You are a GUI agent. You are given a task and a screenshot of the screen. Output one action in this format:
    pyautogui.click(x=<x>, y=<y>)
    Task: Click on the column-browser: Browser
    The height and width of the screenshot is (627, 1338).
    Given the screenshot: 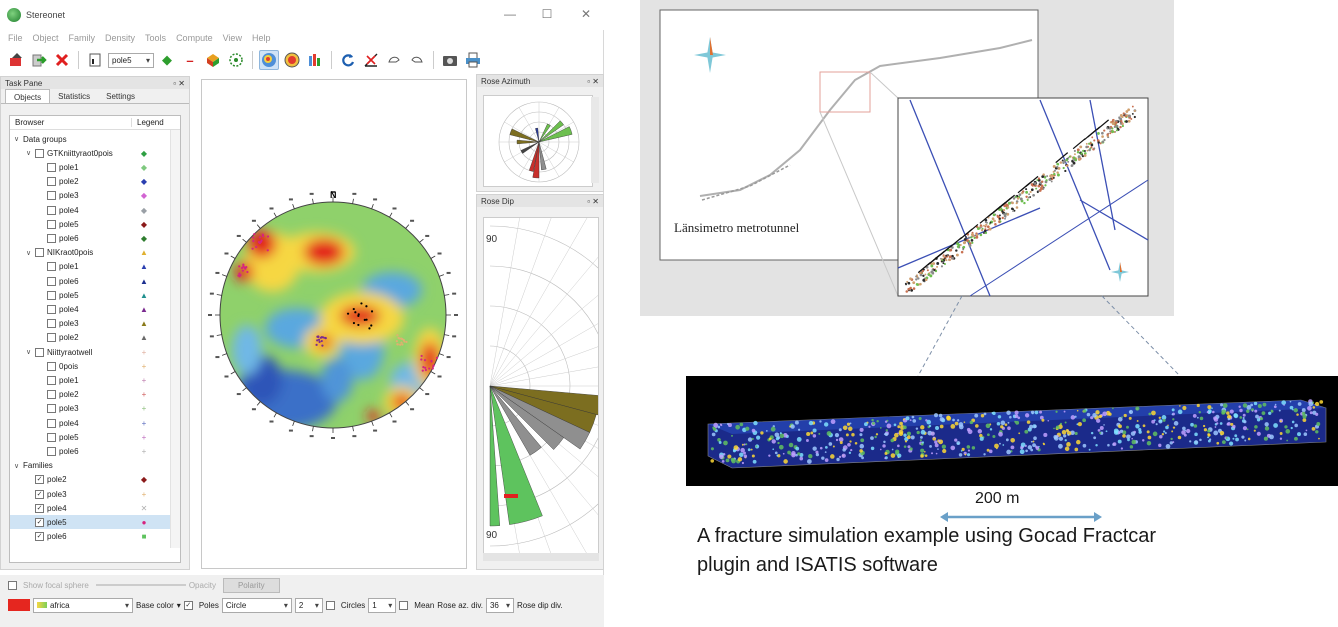 What is the action you would take?
    pyautogui.click(x=71, y=122)
    